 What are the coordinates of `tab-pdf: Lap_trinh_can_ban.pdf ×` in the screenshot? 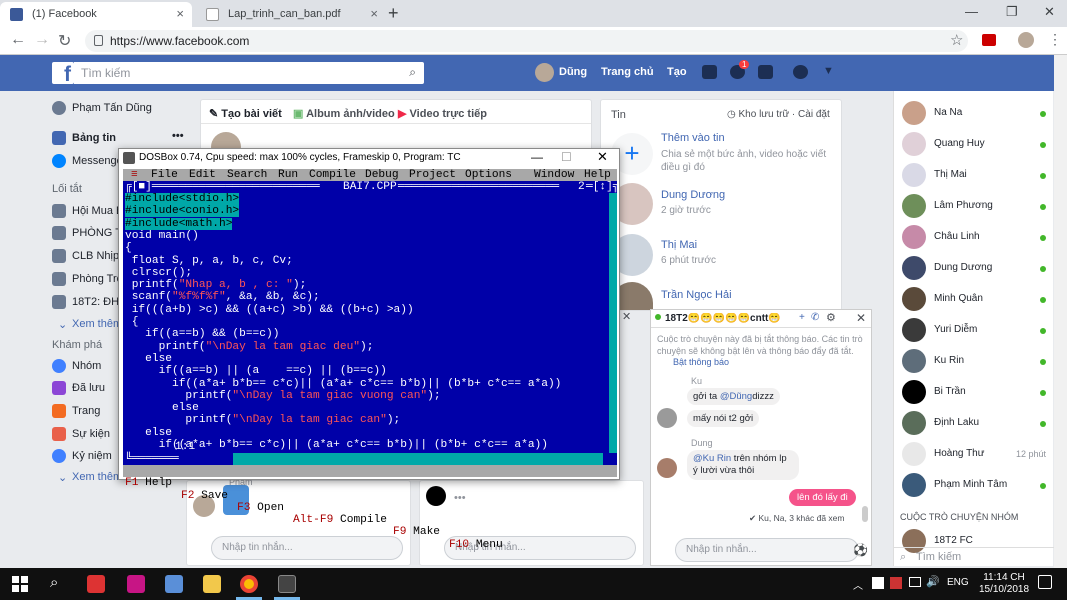 It's located at (291, 14).